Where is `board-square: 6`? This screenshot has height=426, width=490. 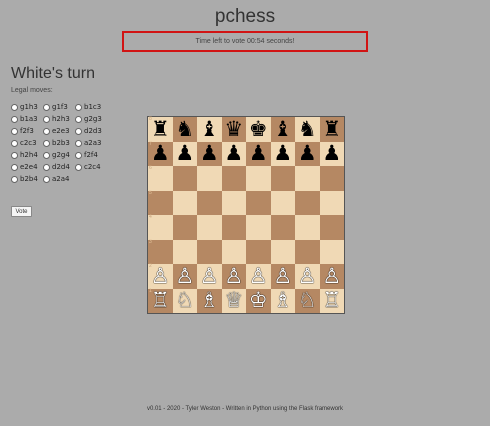 board-square: 6 is located at coordinates (160, 178).